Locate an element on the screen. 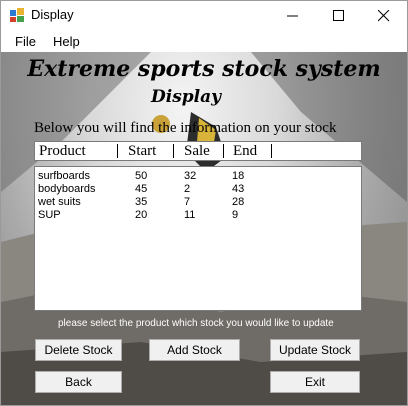 The height and width of the screenshot is (406, 408). cell-sale: 32 is located at coordinates (190, 176).